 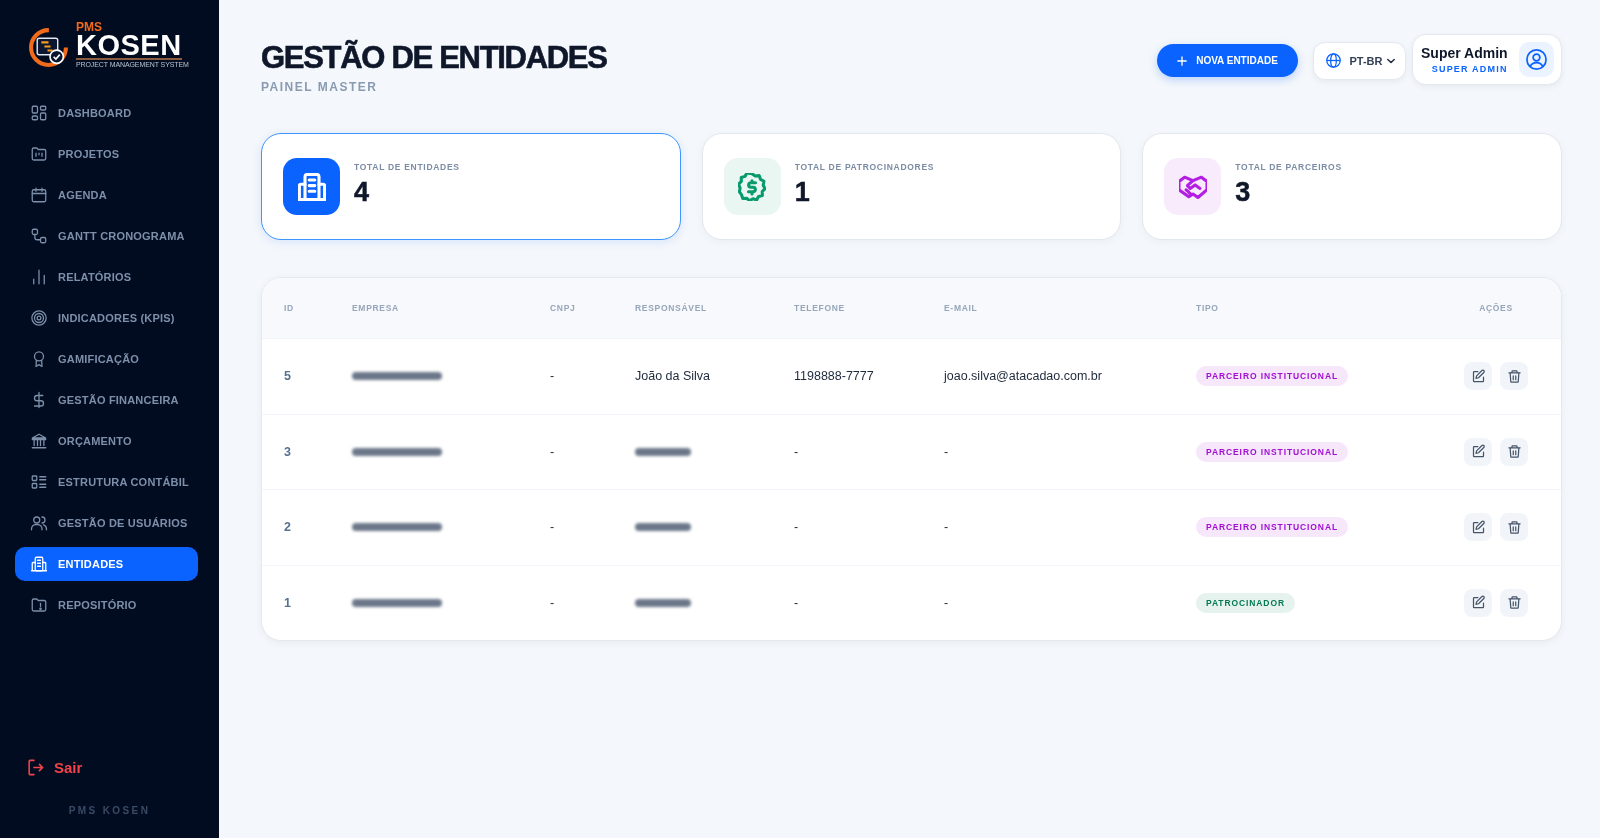 What do you see at coordinates (1333, 60) in the screenshot?
I see `globe-icon` at bounding box center [1333, 60].